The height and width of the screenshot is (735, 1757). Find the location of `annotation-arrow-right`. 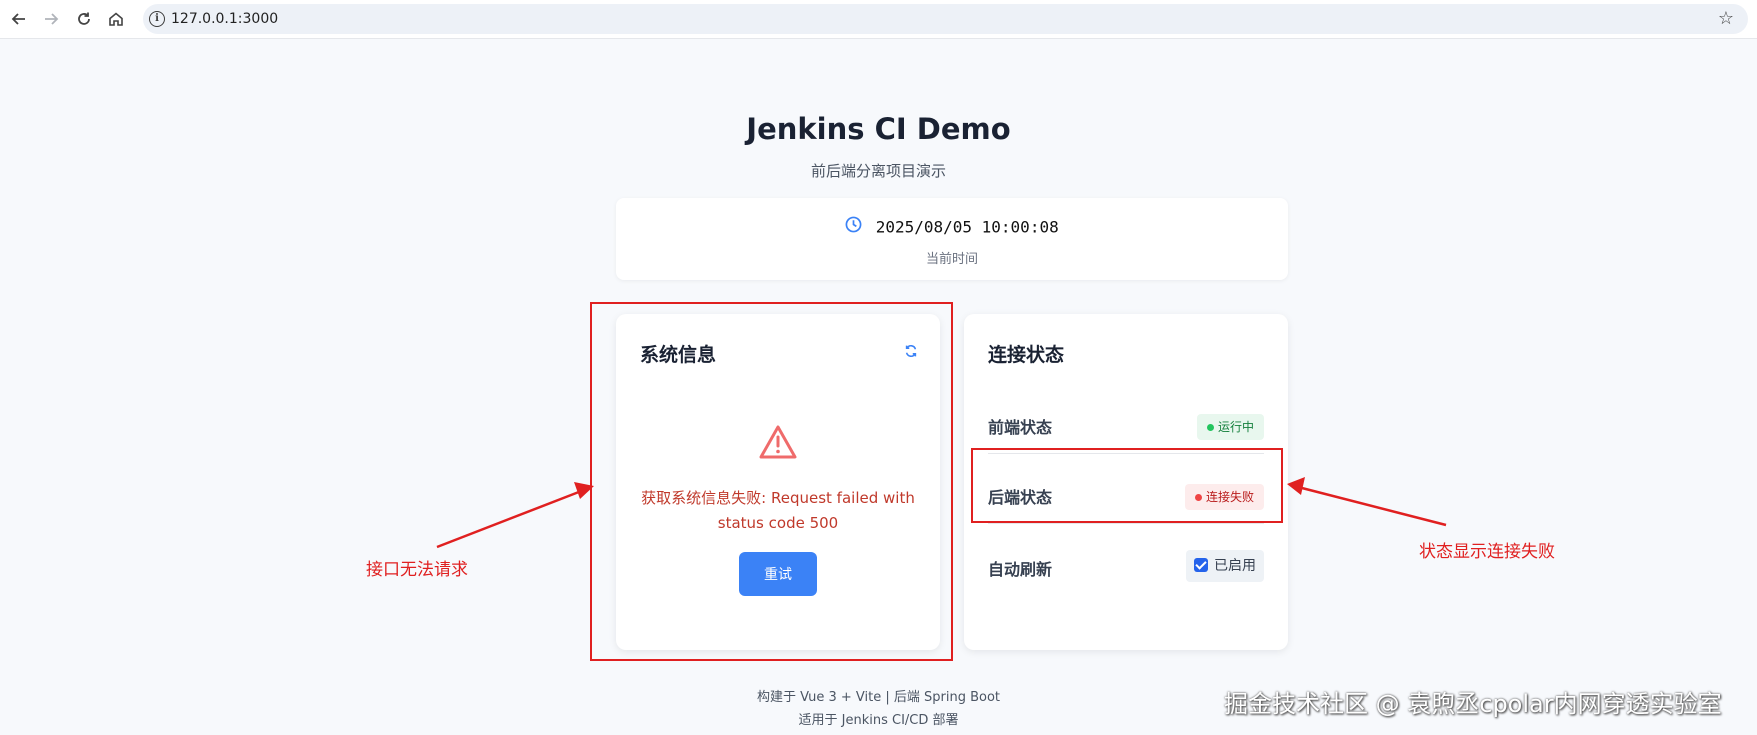

annotation-arrow-right is located at coordinates (1372, 506).